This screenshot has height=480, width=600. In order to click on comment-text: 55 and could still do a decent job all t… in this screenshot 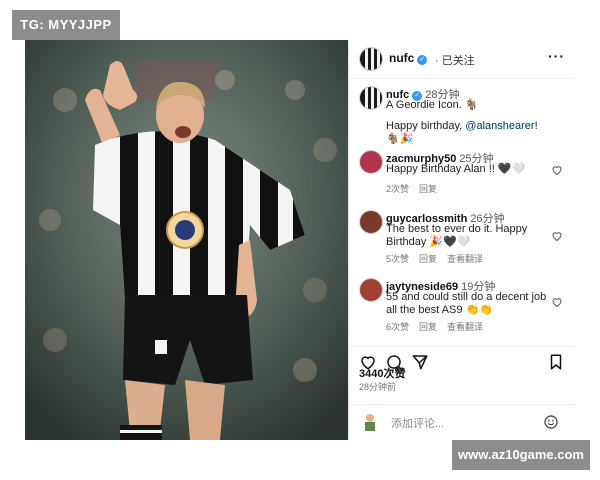, I will do `click(466, 303)`.